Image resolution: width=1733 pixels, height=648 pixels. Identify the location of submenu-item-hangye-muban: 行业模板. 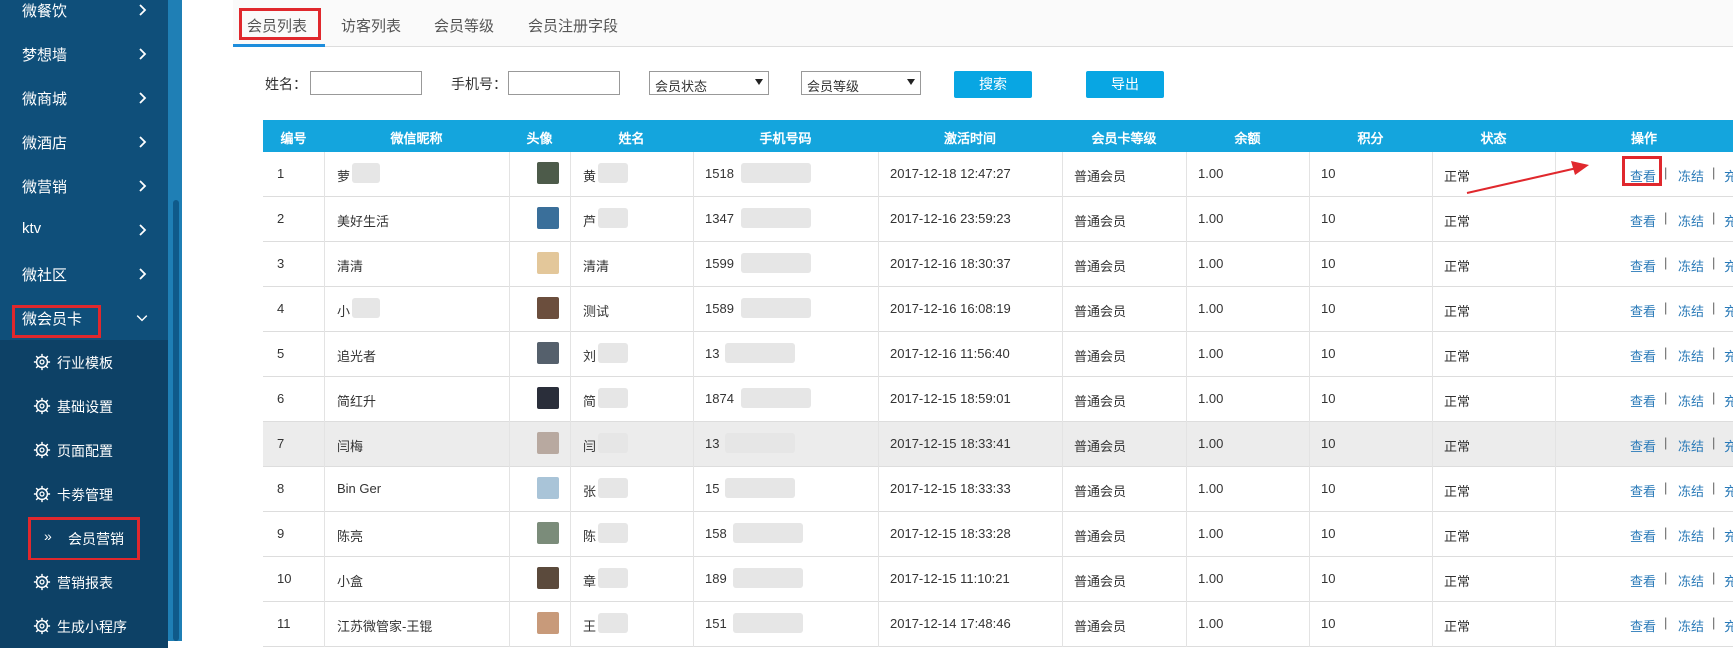
(84, 362).